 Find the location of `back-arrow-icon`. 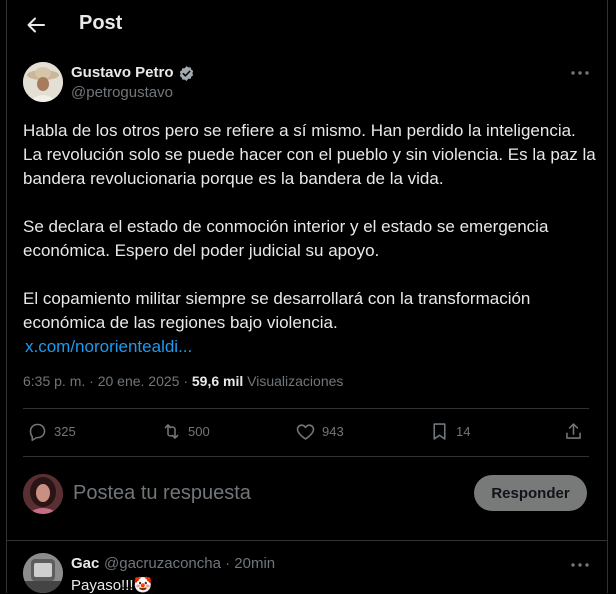

back-arrow-icon is located at coordinates (36, 25).